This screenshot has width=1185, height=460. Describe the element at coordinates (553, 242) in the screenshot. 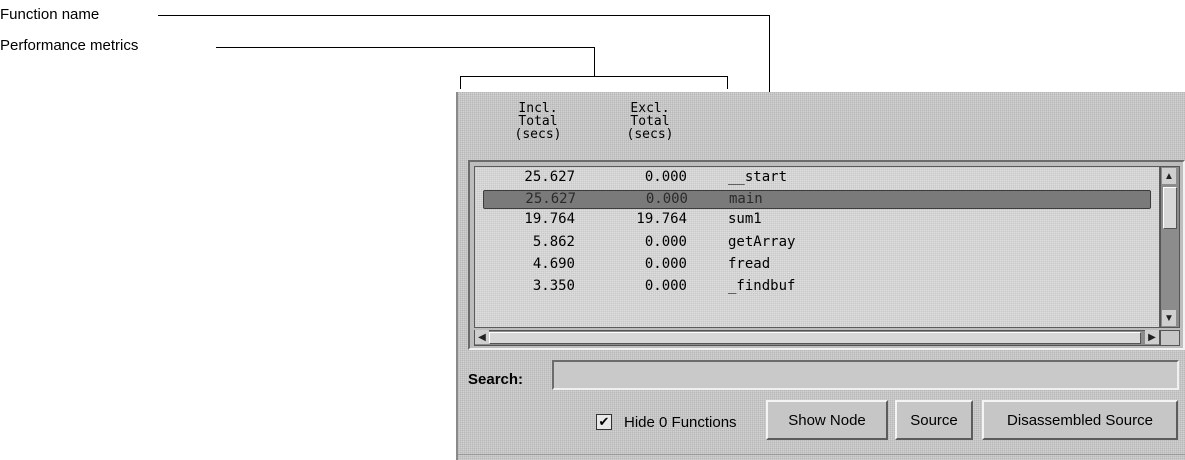

I see `incl-cell: 5.862` at that location.